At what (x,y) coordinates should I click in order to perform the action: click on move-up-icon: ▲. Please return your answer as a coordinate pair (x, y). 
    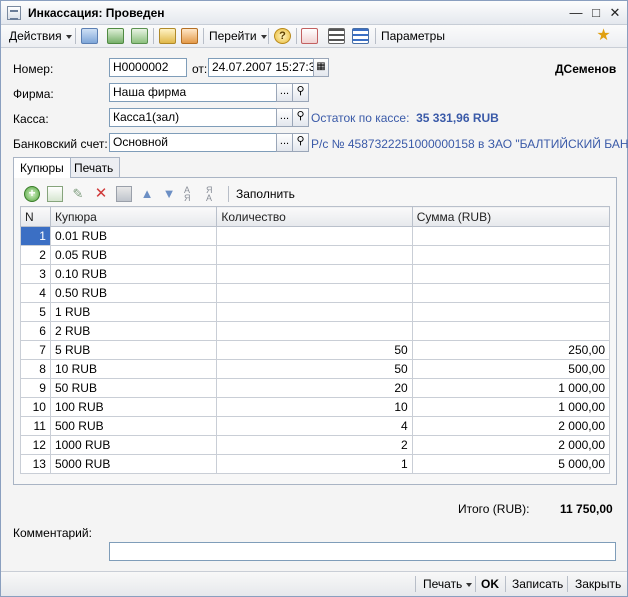
    Looking at the image, I should click on (147, 194).